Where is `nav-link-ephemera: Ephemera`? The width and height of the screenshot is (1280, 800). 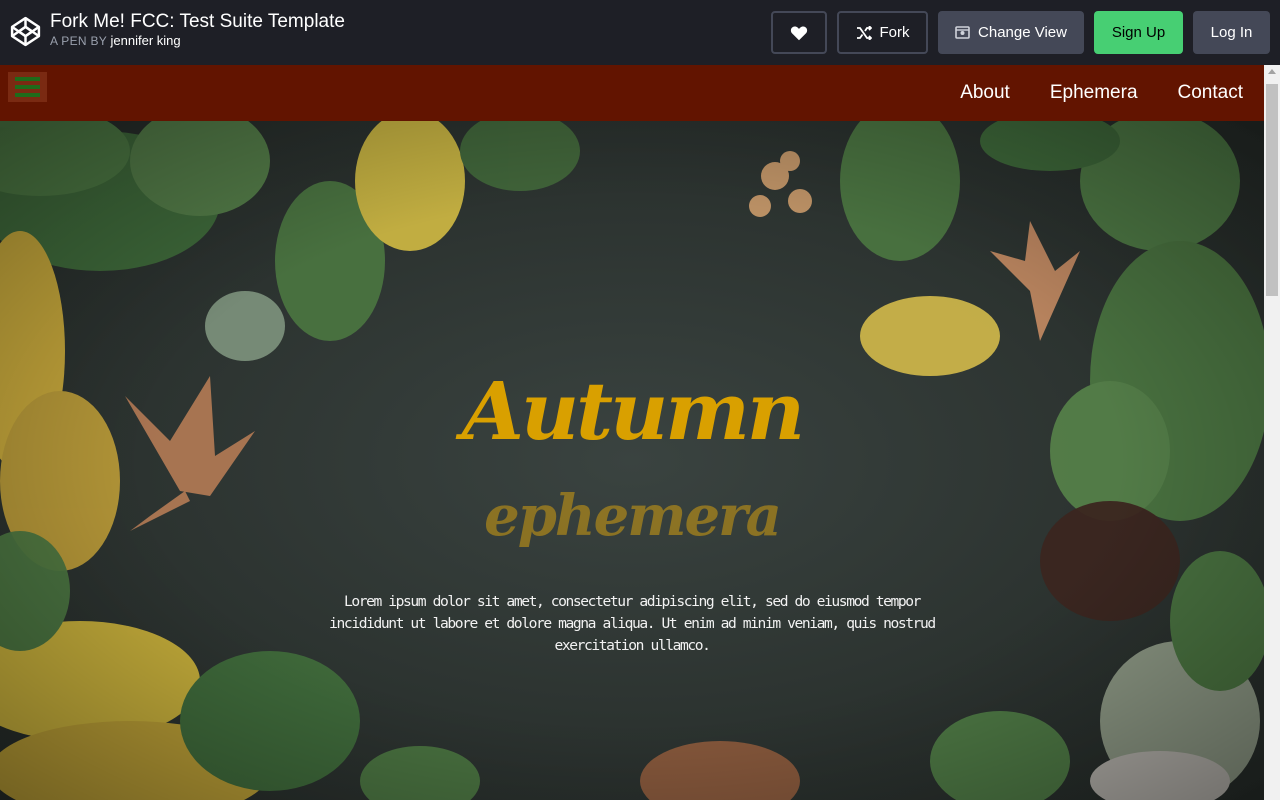
nav-link-ephemera: Ephemera is located at coordinates (1094, 93).